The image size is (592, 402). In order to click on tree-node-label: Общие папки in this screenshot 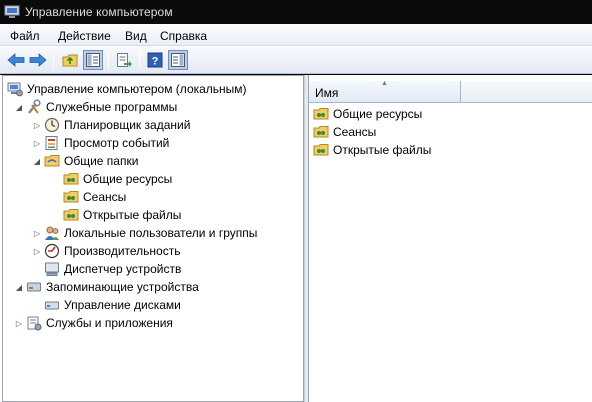, I will do `click(101, 161)`.